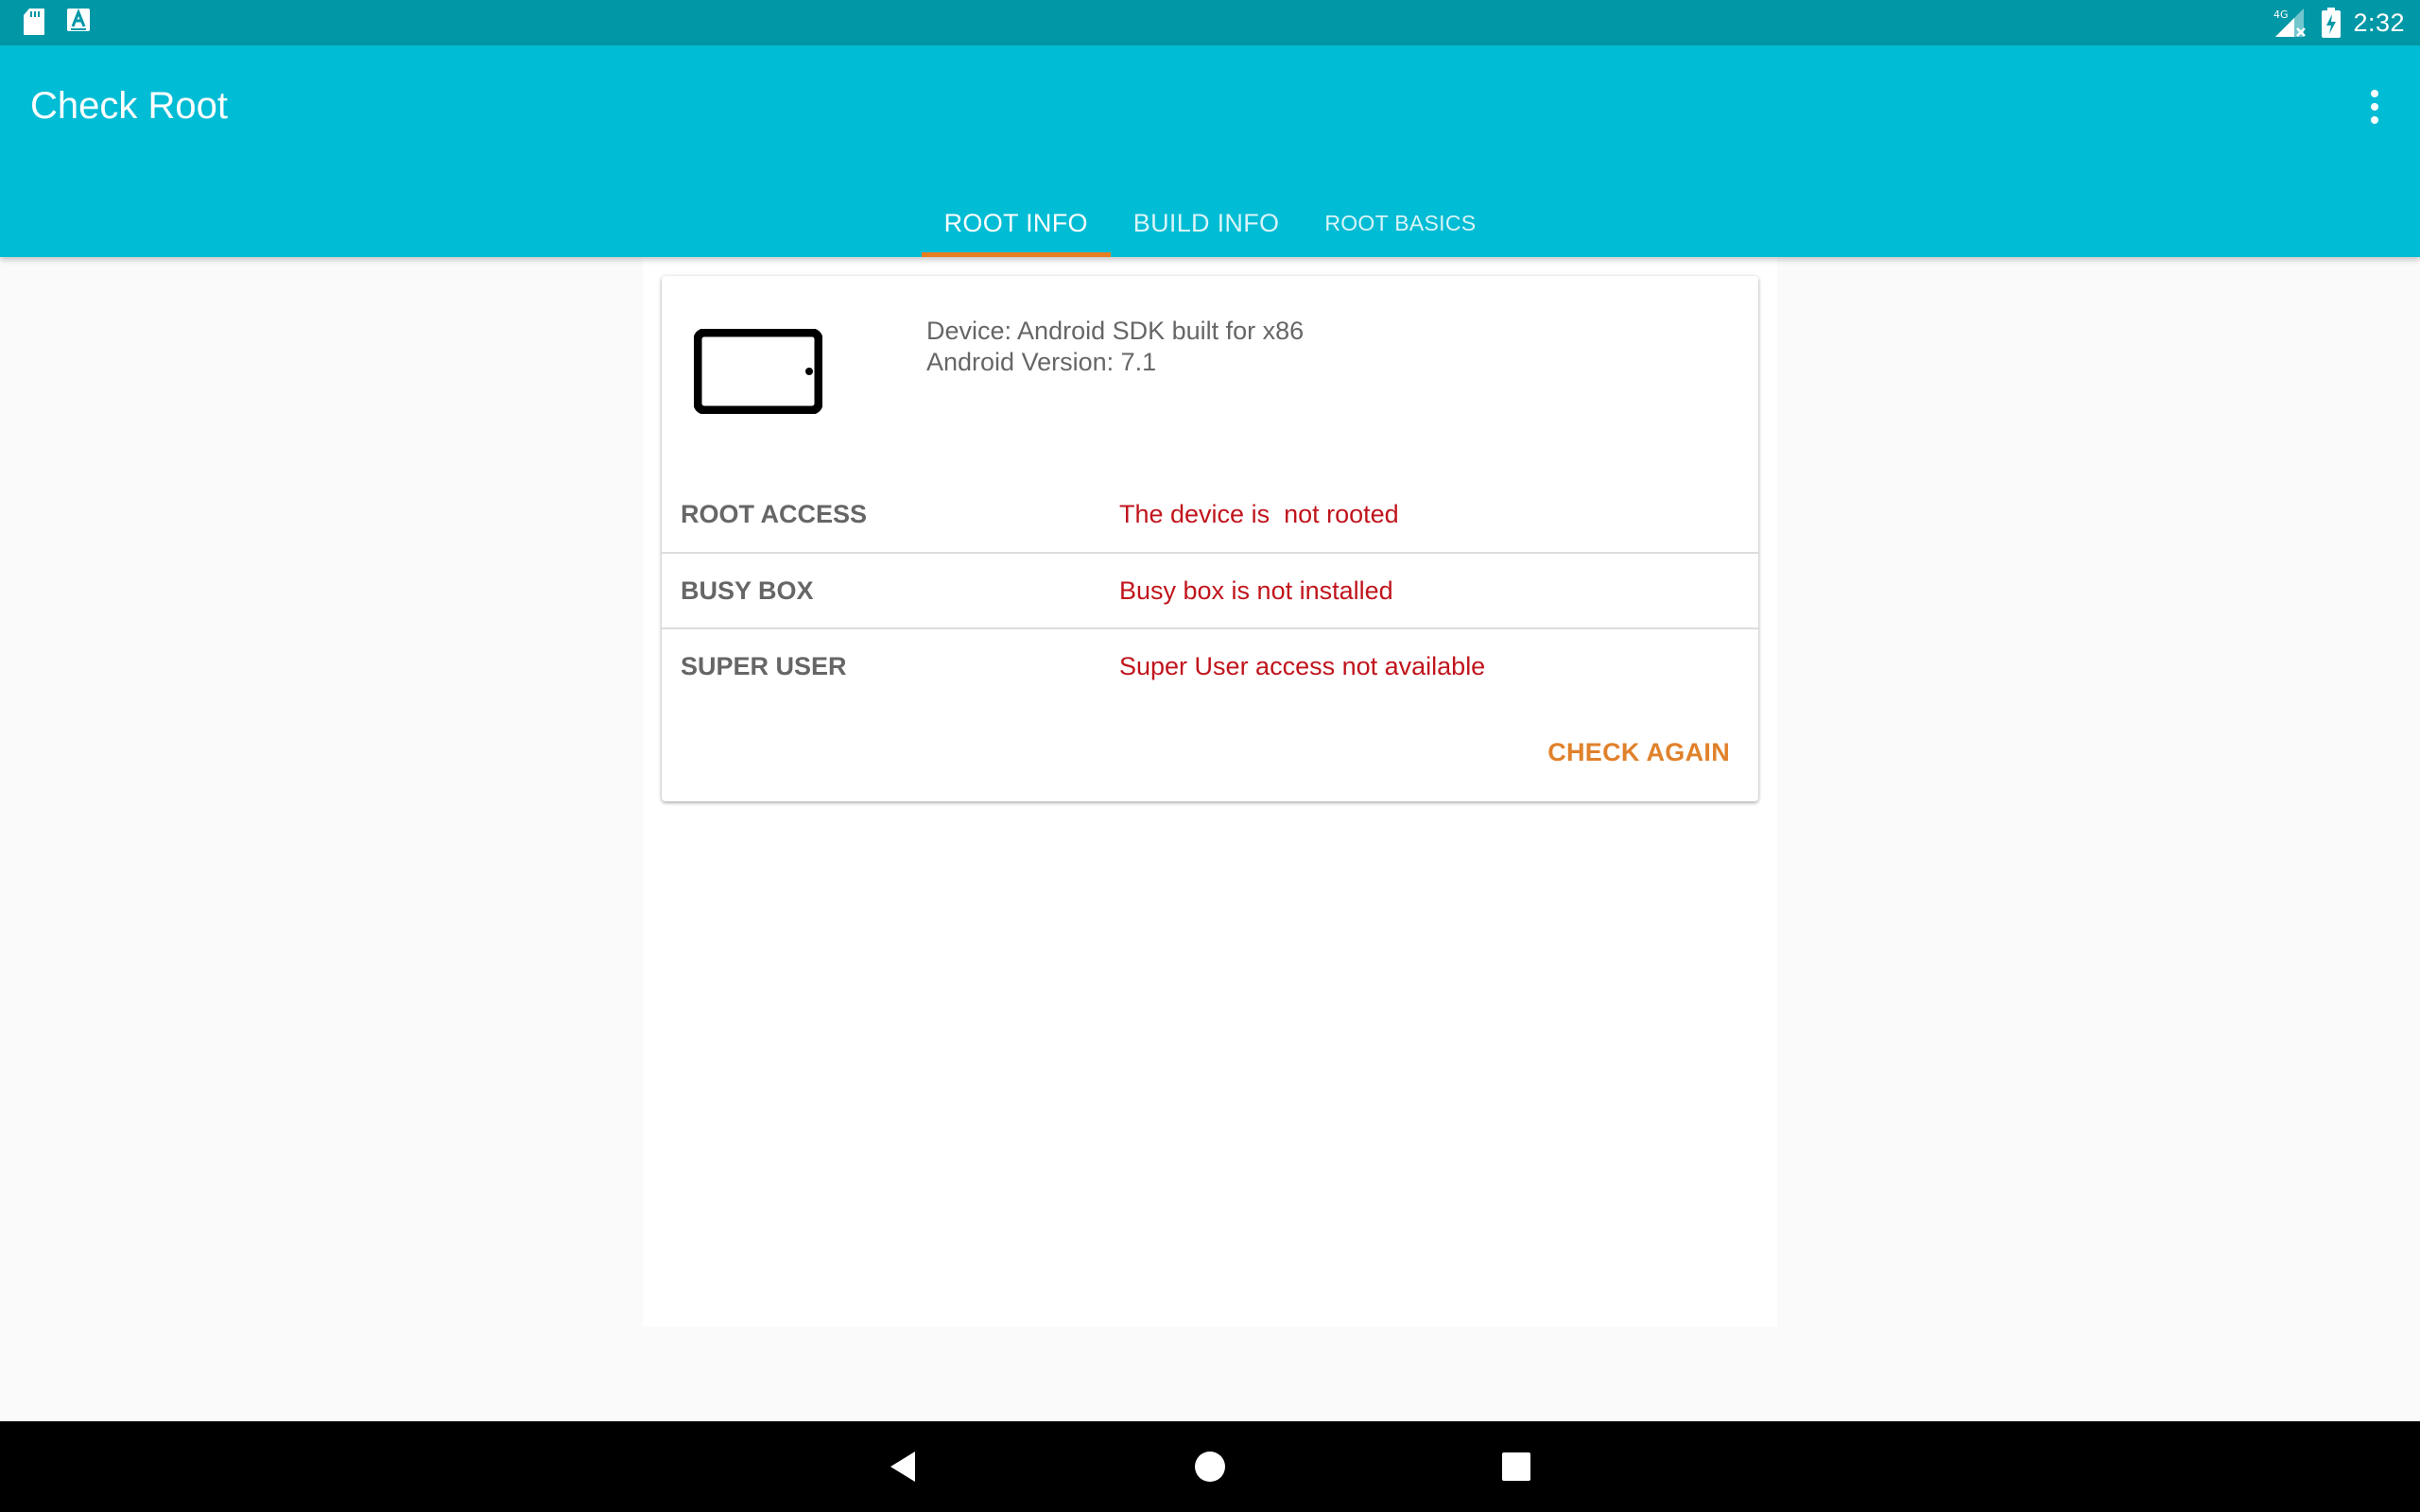 This screenshot has height=1512, width=2420. What do you see at coordinates (1516, 1466) in the screenshot?
I see `recent-apps-icon` at bounding box center [1516, 1466].